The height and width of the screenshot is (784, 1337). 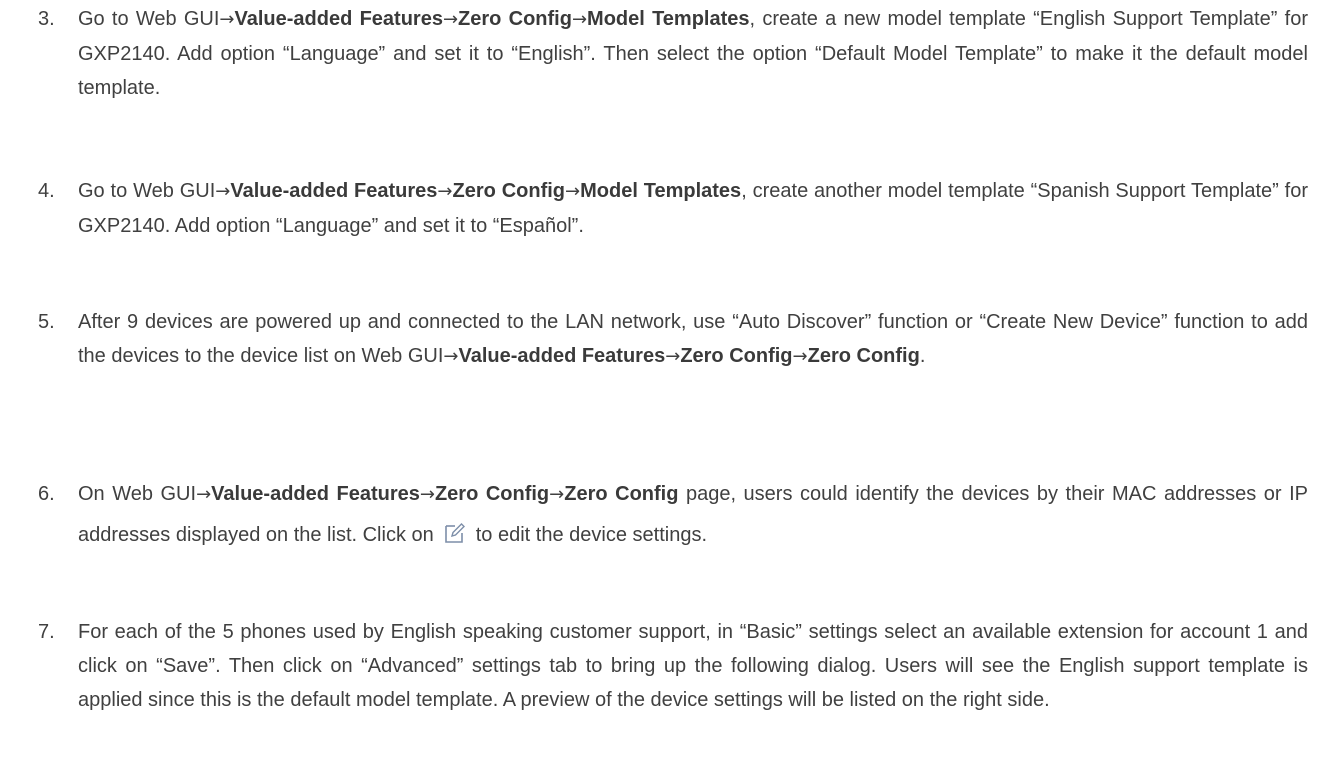 I want to click on step-number: 3., so click(x=46, y=19).